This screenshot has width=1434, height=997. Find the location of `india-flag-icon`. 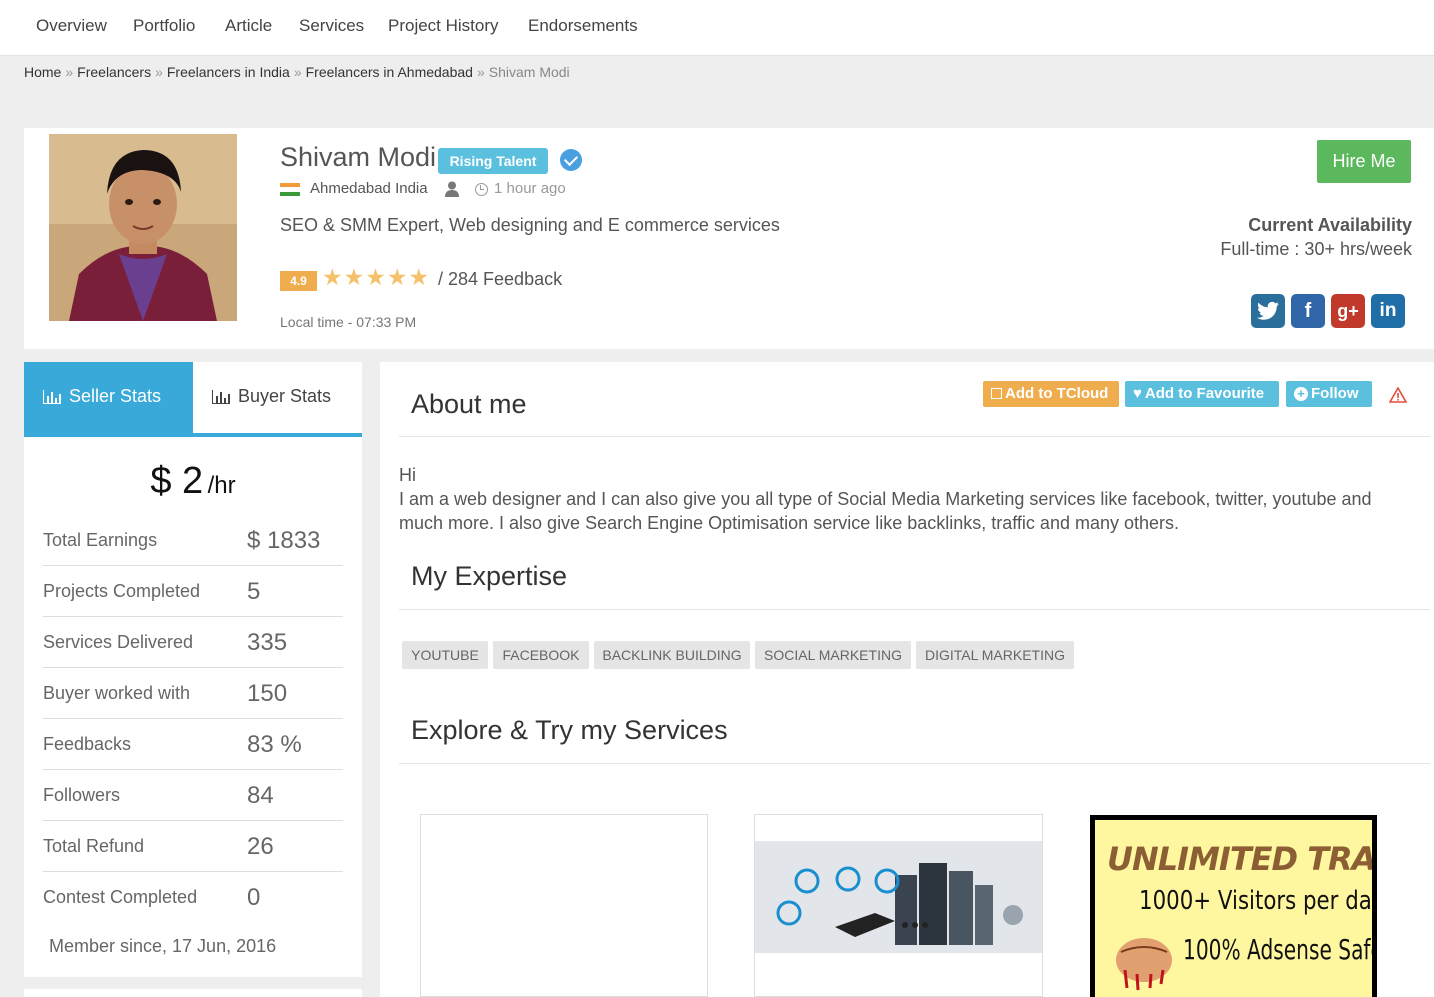

india-flag-icon is located at coordinates (290, 189).